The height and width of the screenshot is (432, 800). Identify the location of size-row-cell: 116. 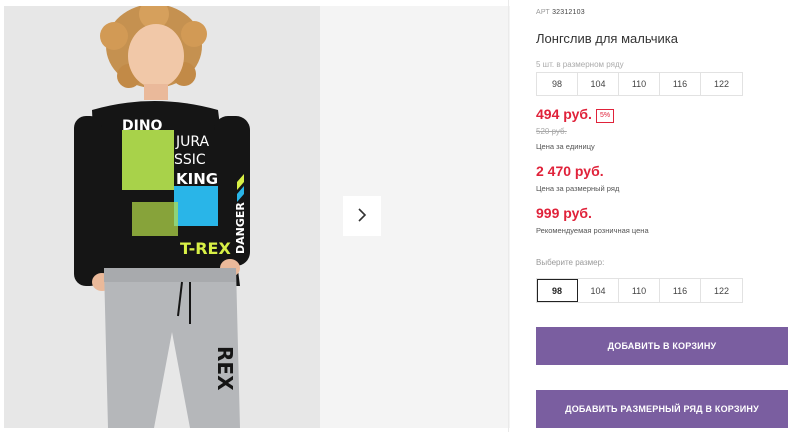
(680, 84).